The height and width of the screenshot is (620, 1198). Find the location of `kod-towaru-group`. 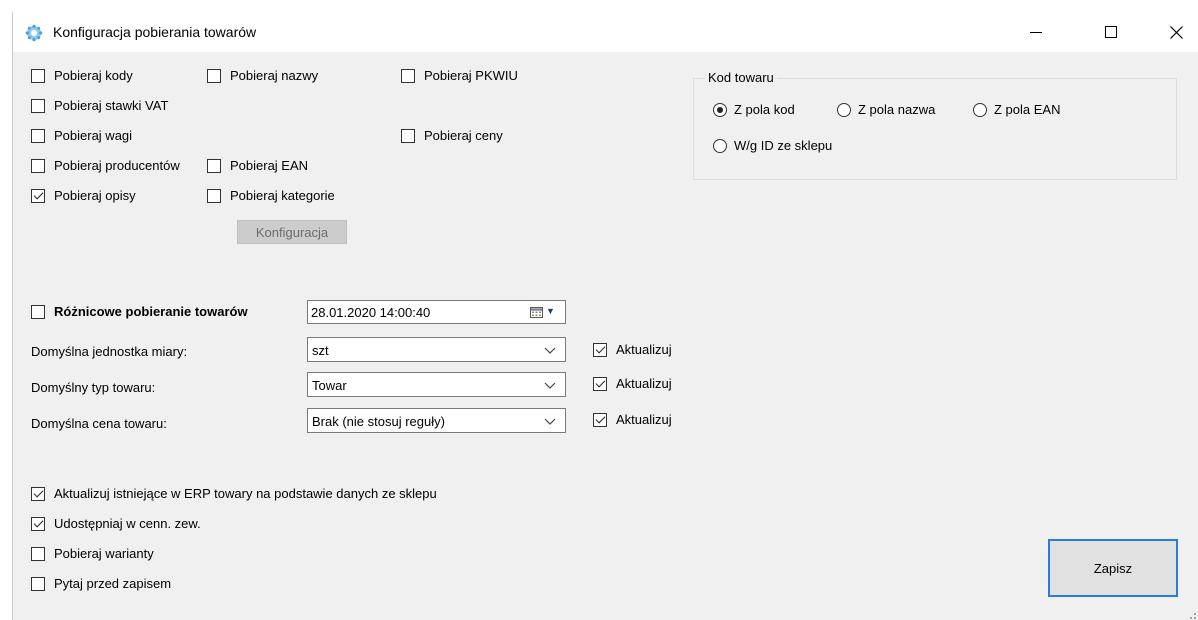

kod-towaru-group is located at coordinates (935, 129).